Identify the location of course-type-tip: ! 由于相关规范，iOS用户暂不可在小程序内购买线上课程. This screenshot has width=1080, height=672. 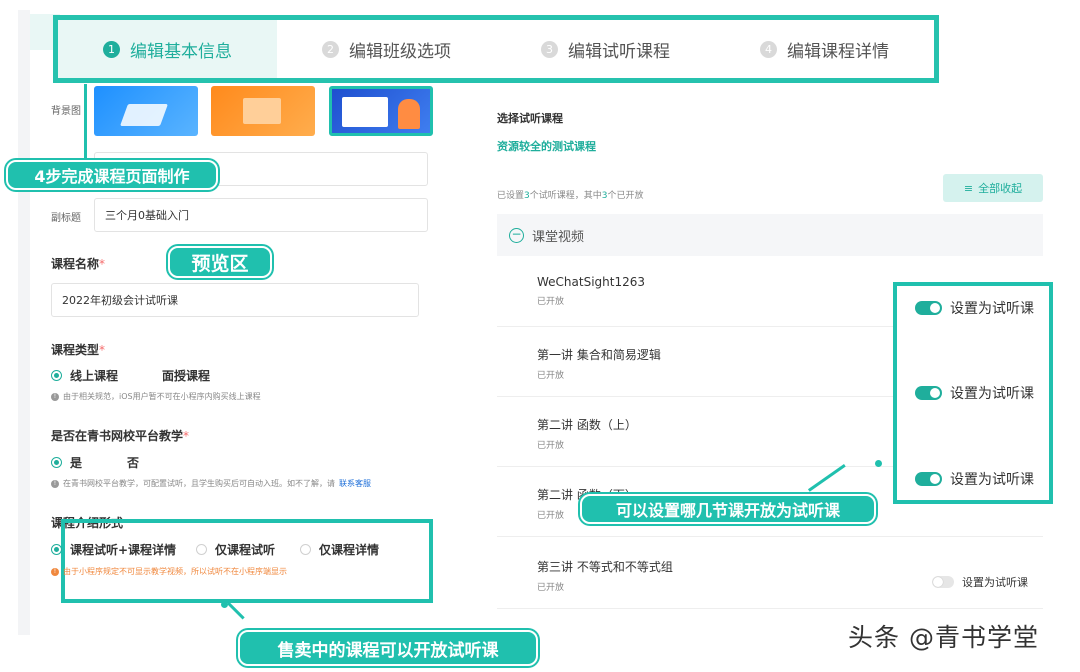
(156, 396).